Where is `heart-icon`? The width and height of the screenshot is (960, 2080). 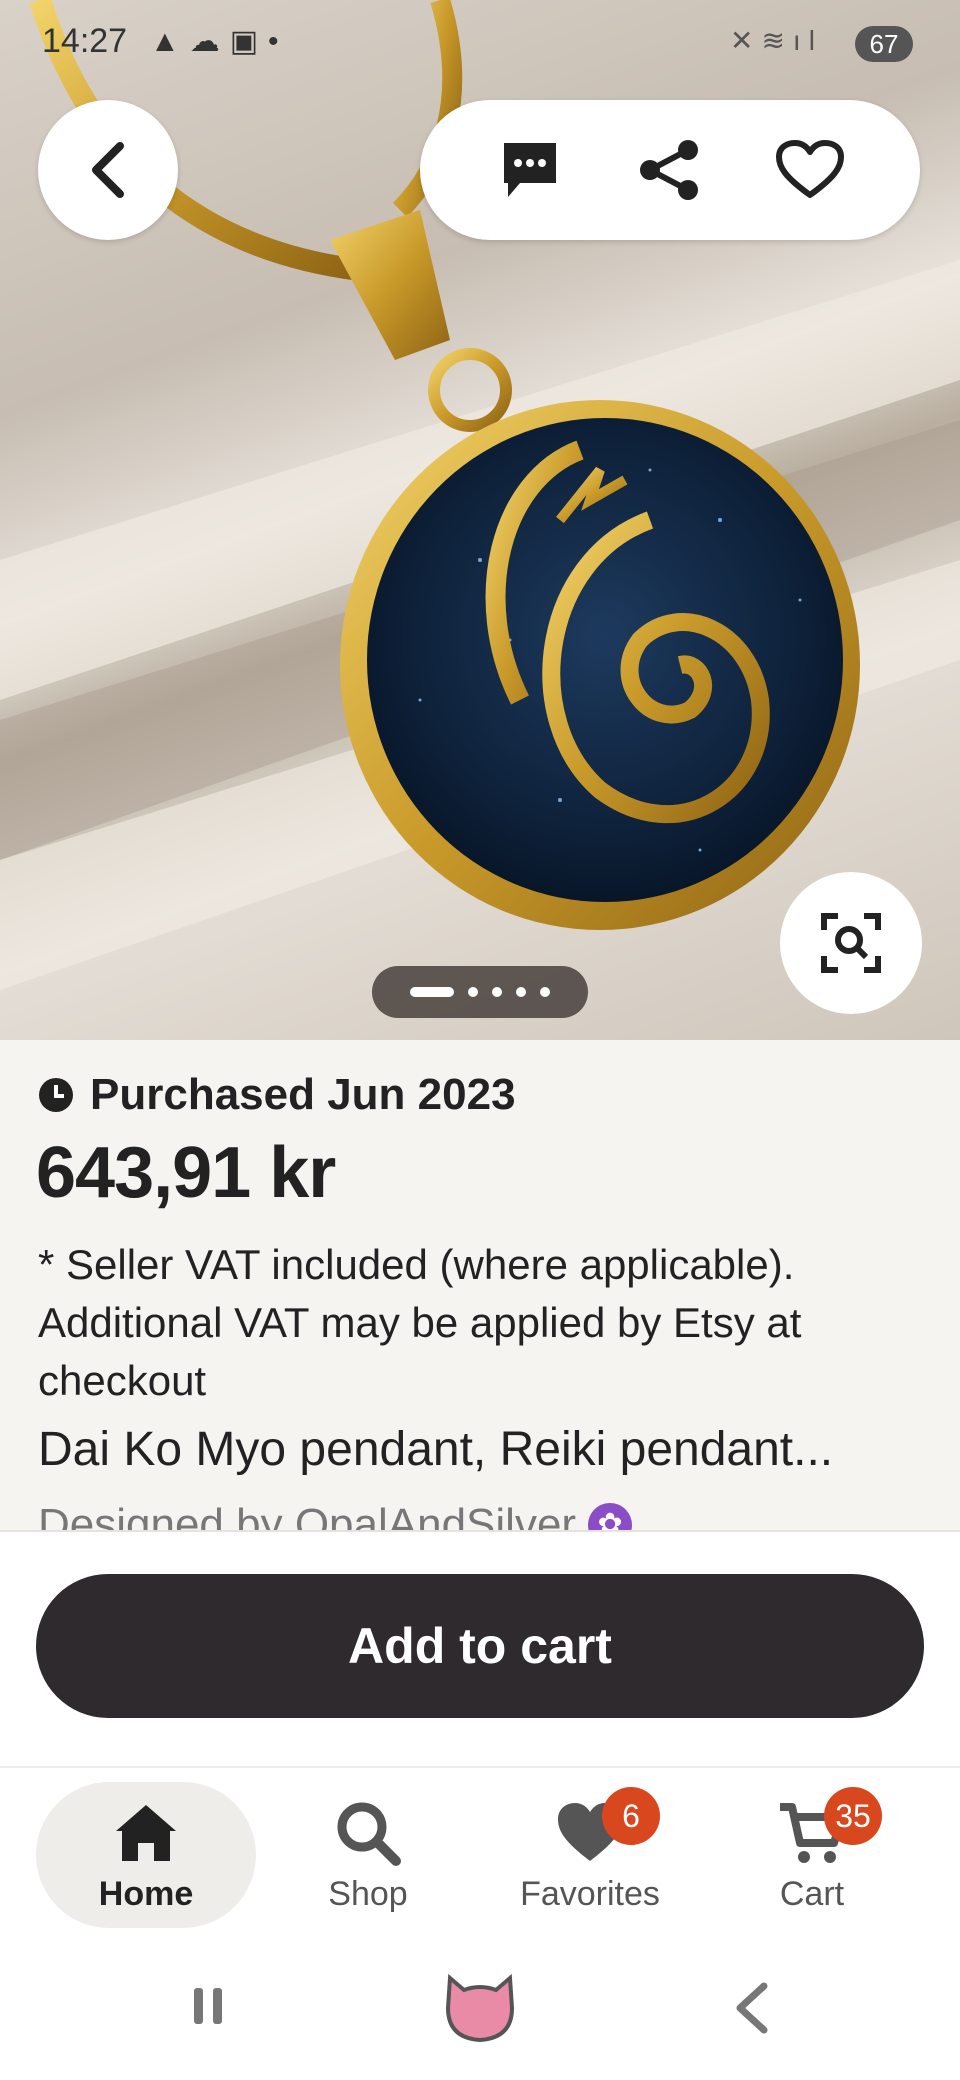 heart-icon is located at coordinates (810, 169).